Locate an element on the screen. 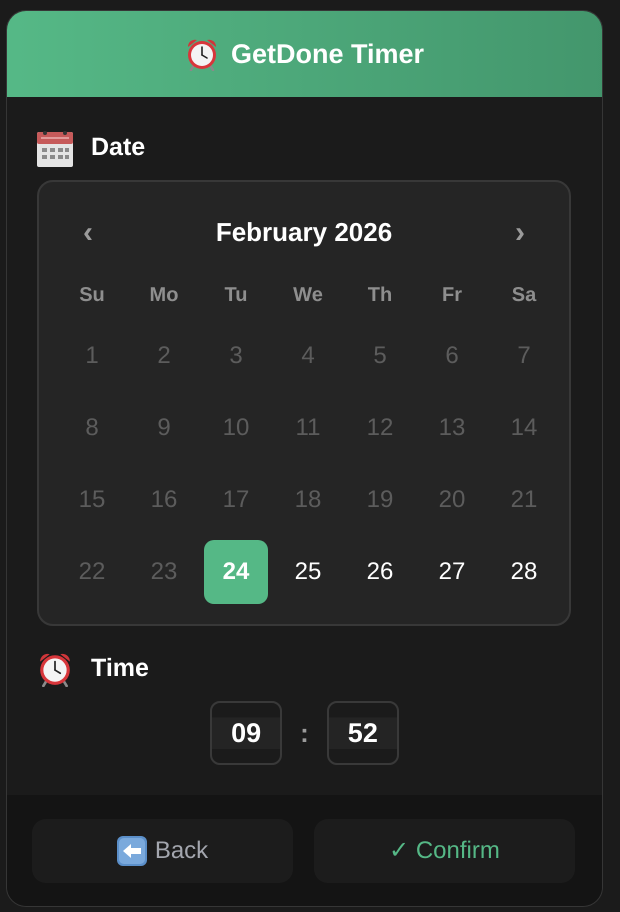 This screenshot has width=620, height=912. left-arrow-icon is located at coordinates (131, 851).